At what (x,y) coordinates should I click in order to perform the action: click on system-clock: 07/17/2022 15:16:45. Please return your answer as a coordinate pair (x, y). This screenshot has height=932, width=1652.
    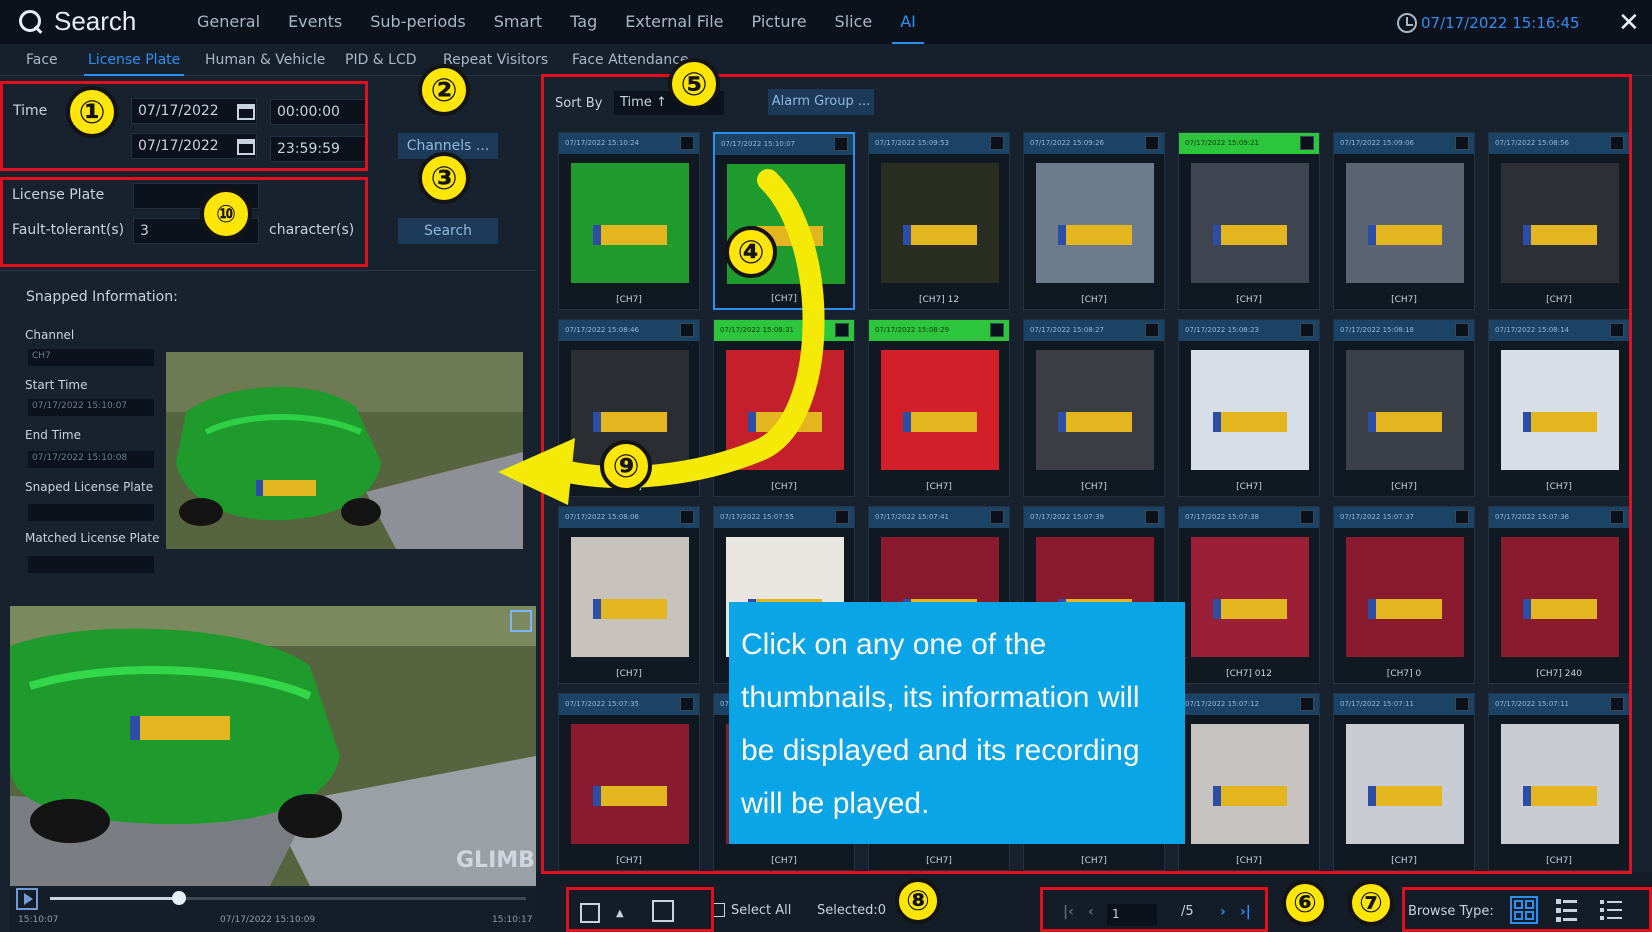
    Looking at the image, I should click on (1488, 23).